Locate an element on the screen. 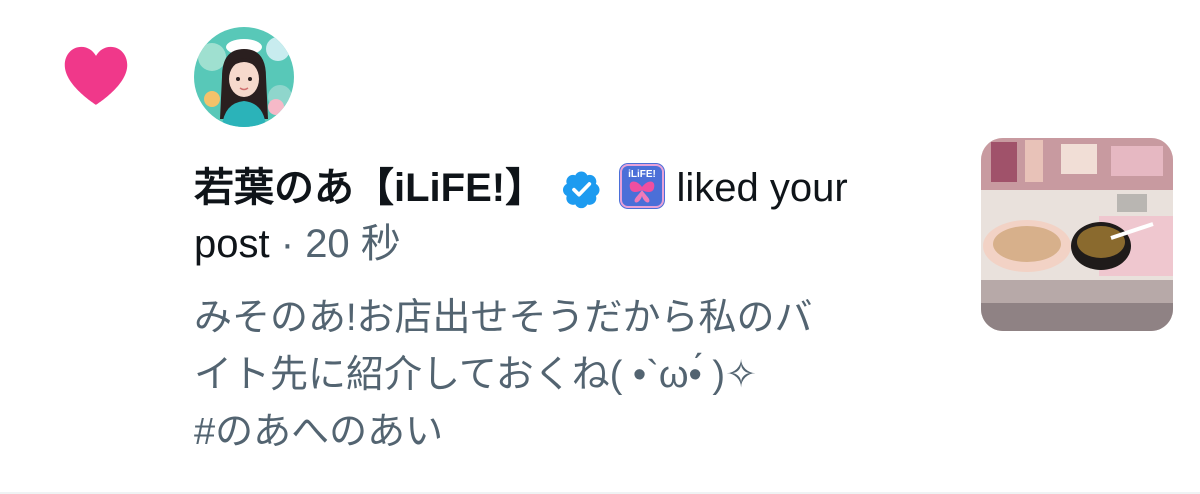 The width and height of the screenshot is (1200, 494). object-text: post is located at coordinates (232, 244).